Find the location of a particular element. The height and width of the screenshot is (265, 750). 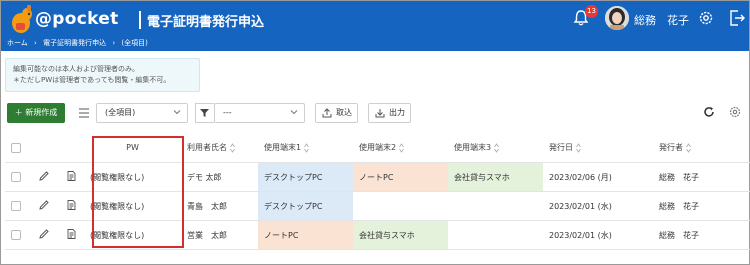

breadcrumb-view: (全項目) is located at coordinates (134, 43).